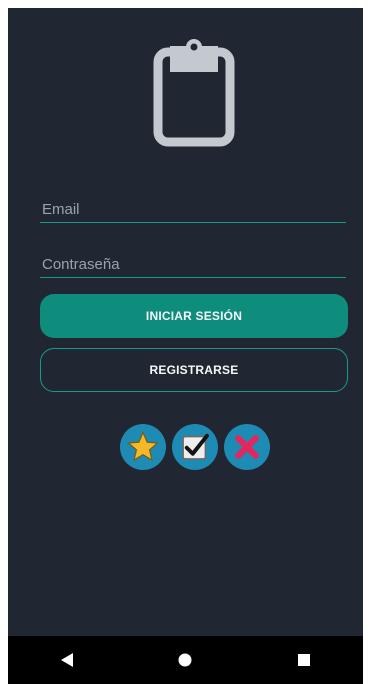 This screenshot has width=381, height=684. I want to click on login-button: INICIAR SESIÓN, so click(194, 316).